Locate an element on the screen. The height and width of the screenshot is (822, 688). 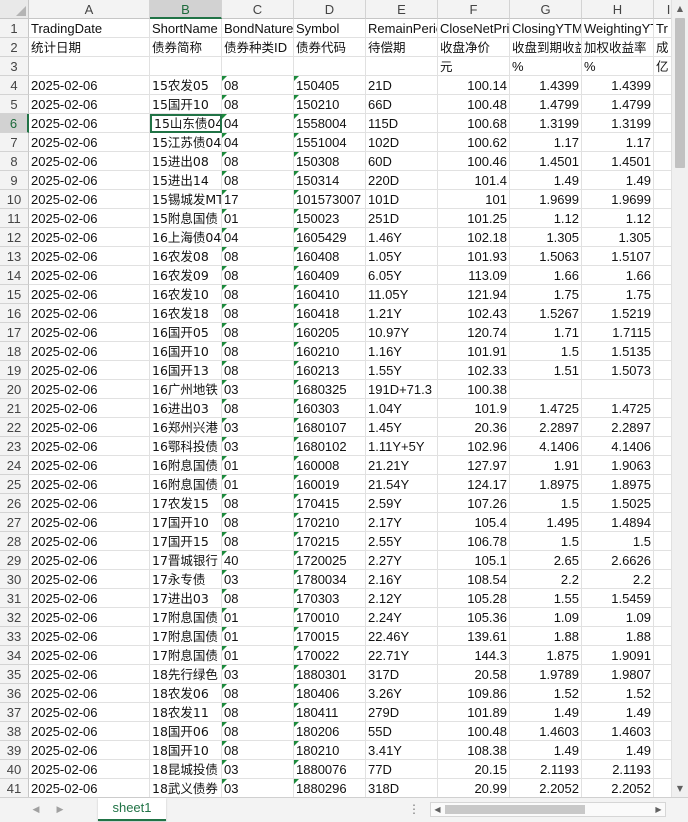
cell-b34: 17附息国债 is located at coordinates (186, 655).